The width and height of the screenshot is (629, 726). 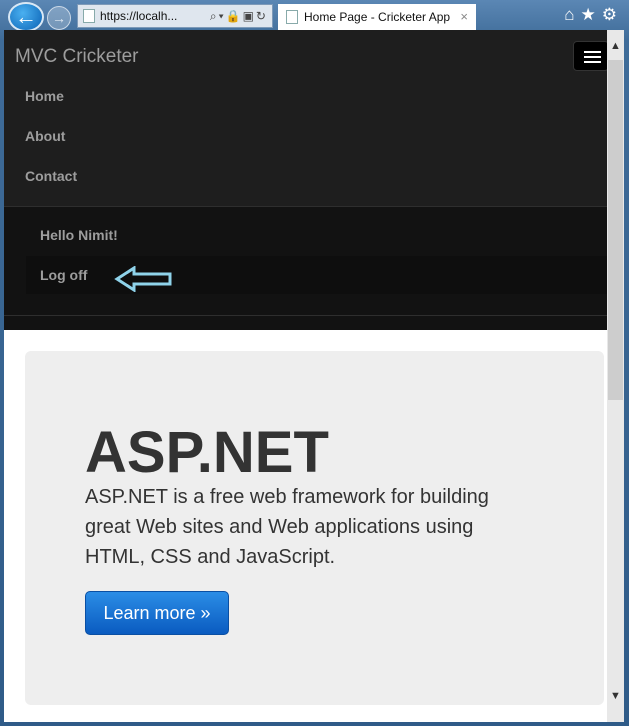 What do you see at coordinates (79, 235) in the screenshot?
I see `hello-user-link: Hello Nimit!` at bounding box center [79, 235].